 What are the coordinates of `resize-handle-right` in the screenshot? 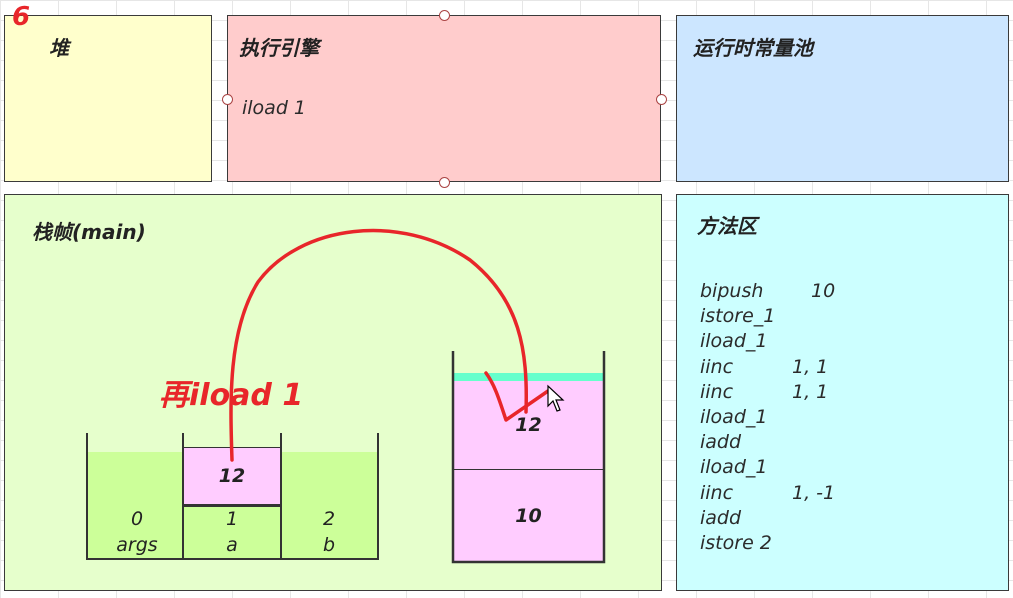 It's located at (661, 99).